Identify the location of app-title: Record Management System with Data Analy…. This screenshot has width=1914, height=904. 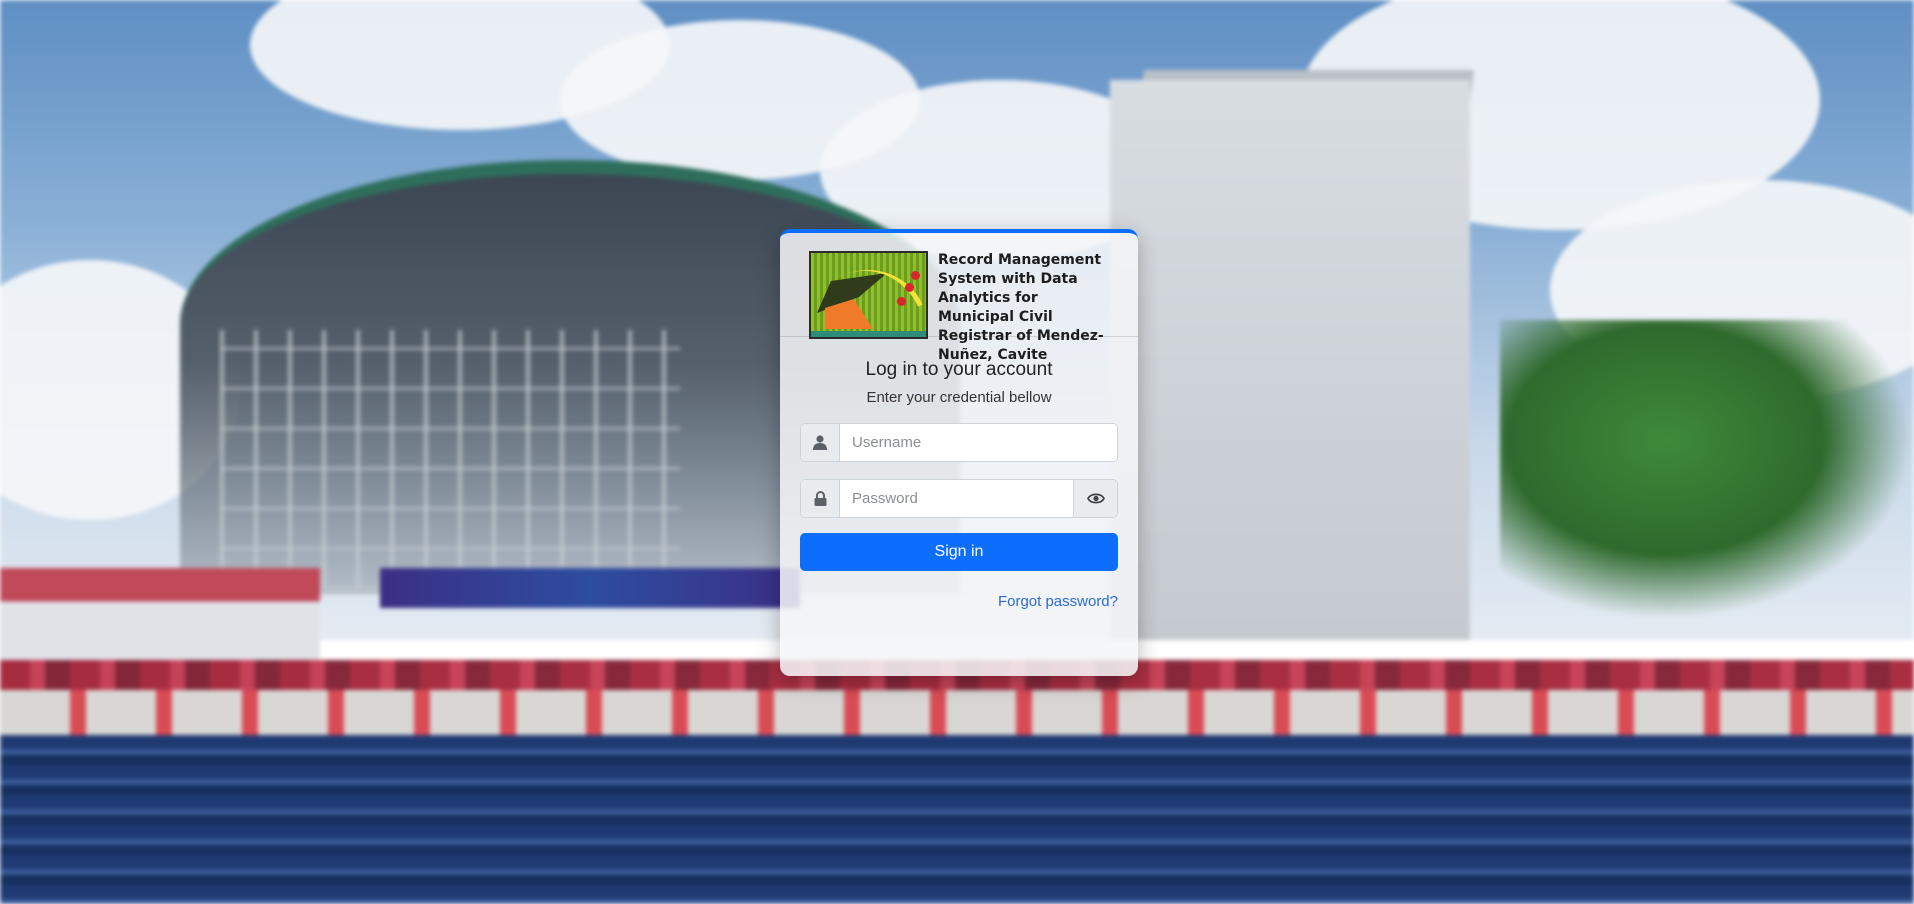
(1021, 307).